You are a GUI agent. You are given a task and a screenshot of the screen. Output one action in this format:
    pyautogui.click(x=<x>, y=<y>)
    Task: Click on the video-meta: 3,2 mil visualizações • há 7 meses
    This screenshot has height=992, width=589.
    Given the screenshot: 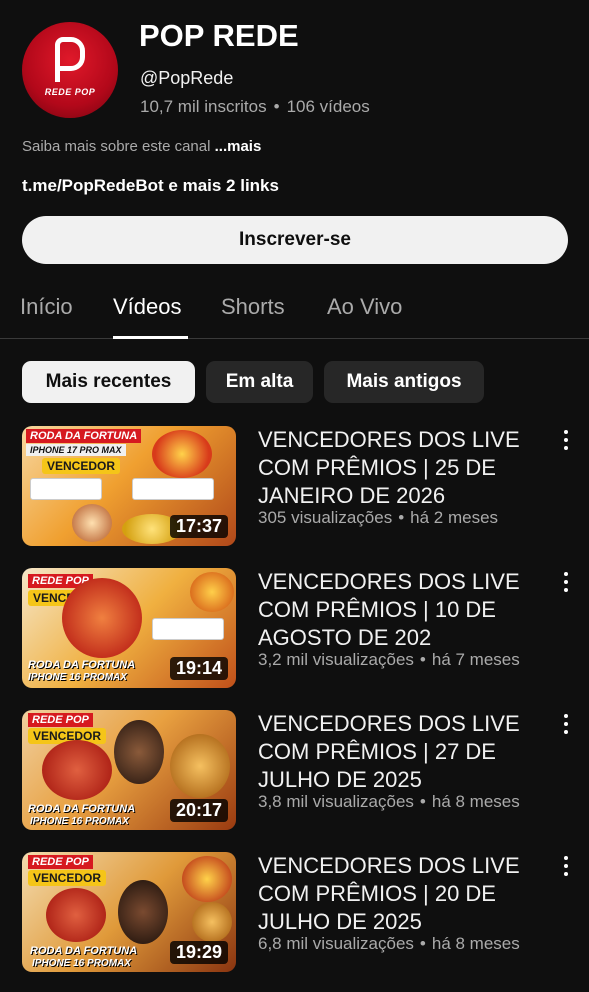 What is the action you would take?
    pyautogui.click(x=389, y=660)
    